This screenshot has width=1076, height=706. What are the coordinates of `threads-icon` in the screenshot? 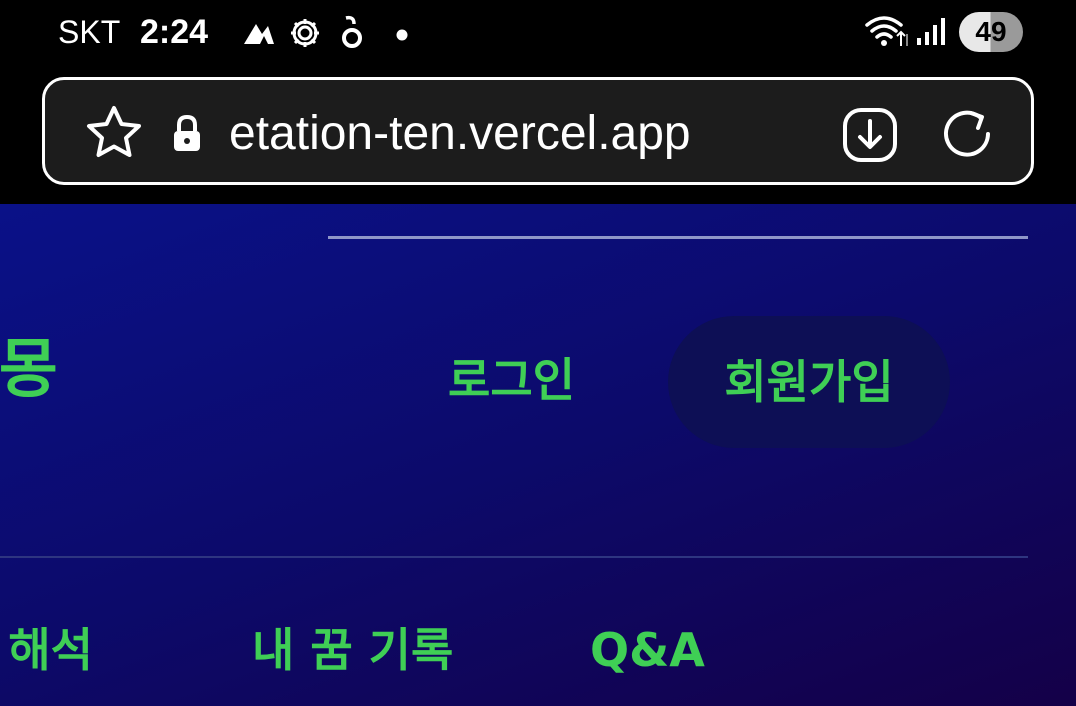 It's located at (259, 35).